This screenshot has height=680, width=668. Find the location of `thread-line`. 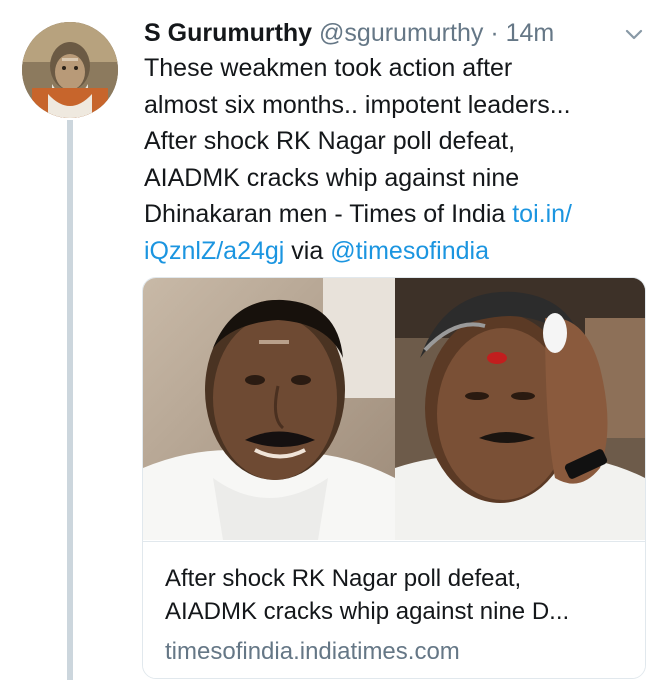

thread-line is located at coordinates (70, 400).